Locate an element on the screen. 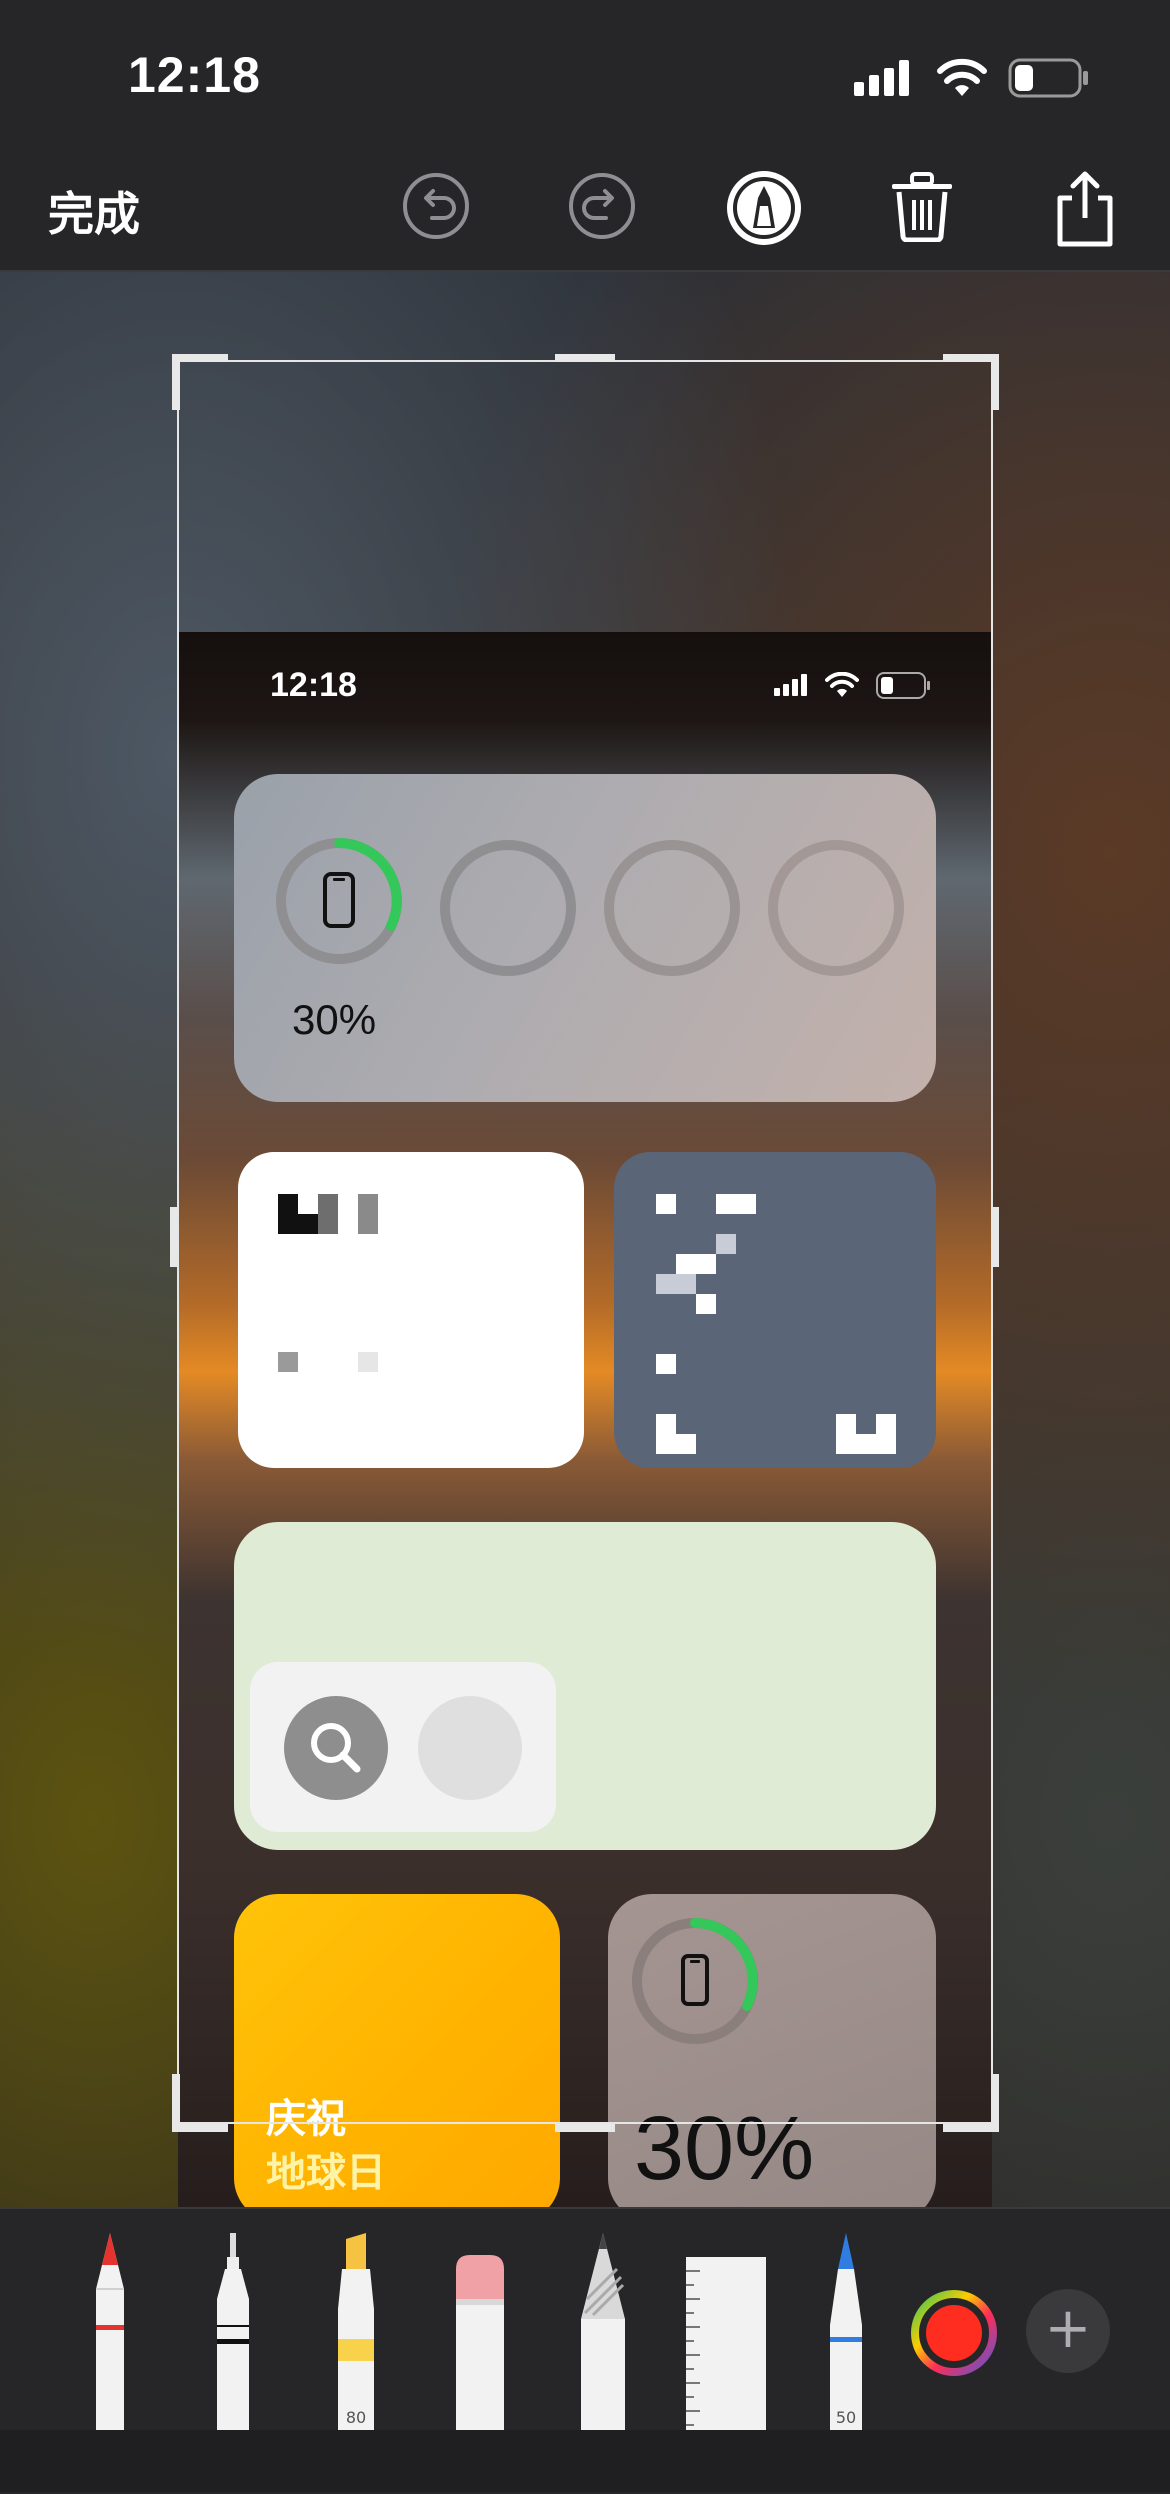  screenshot-battery-icon is located at coordinates (903, 685).